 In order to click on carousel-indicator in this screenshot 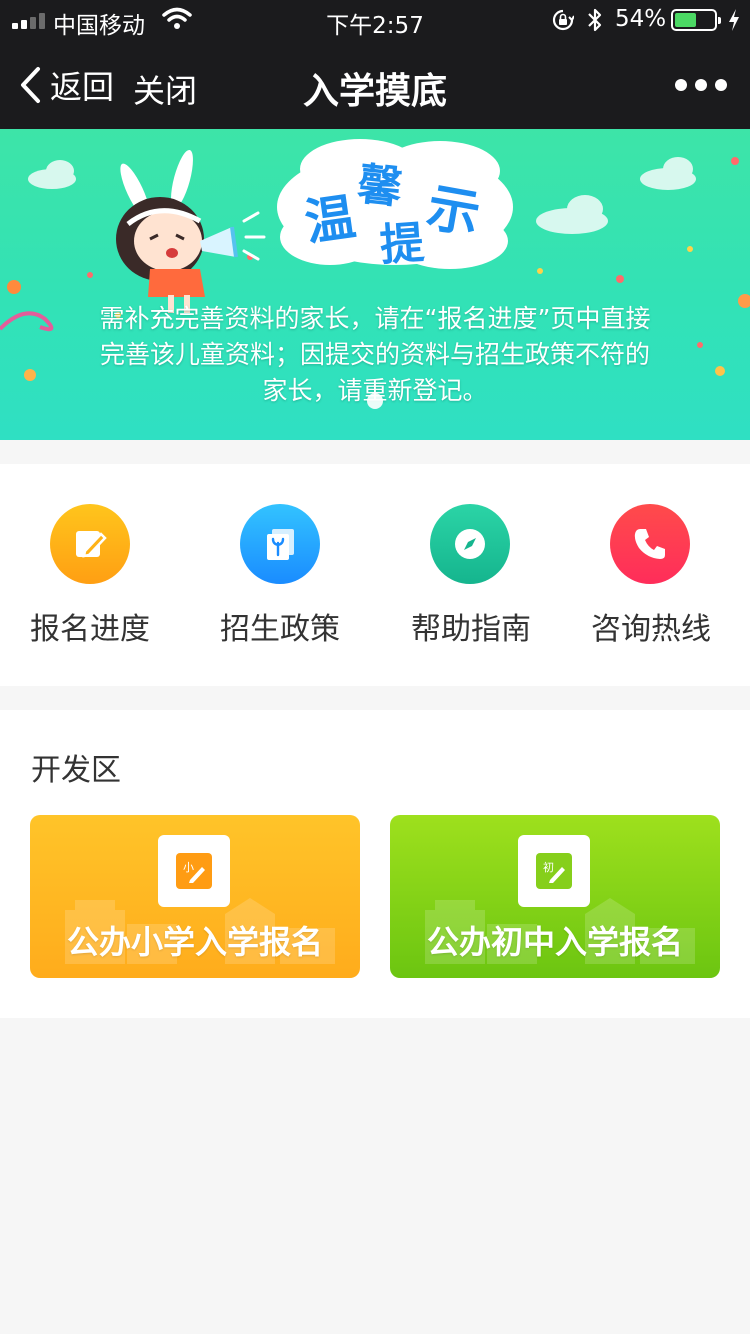, I will do `click(375, 401)`.